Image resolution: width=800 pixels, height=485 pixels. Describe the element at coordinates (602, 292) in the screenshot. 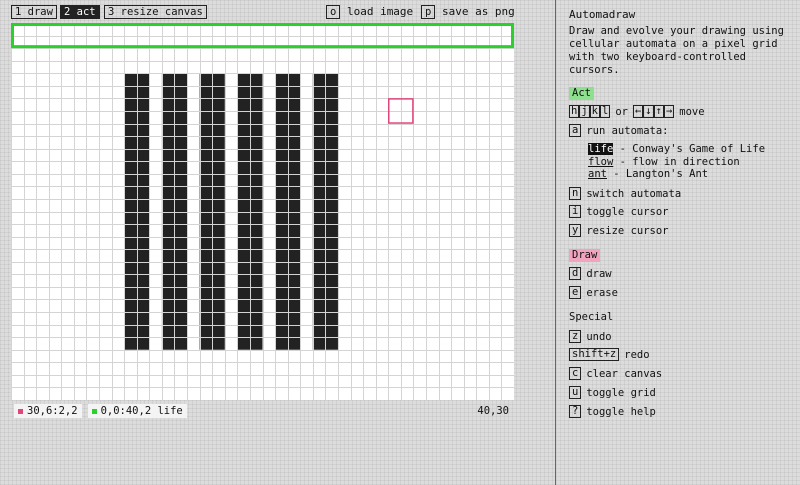

I see `erase-label: erase` at that location.